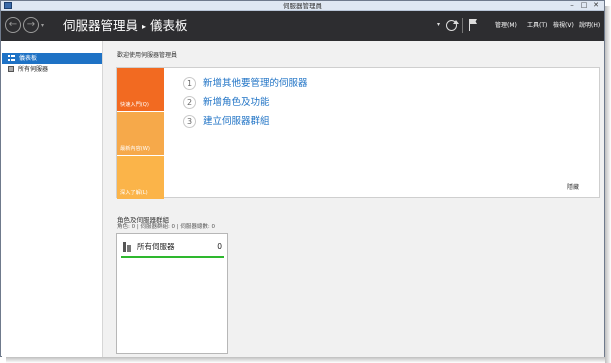 The image size is (611, 363). What do you see at coordinates (11, 58) in the screenshot?
I see `dashboard-grid-icon` at bounding box center [11, 58].